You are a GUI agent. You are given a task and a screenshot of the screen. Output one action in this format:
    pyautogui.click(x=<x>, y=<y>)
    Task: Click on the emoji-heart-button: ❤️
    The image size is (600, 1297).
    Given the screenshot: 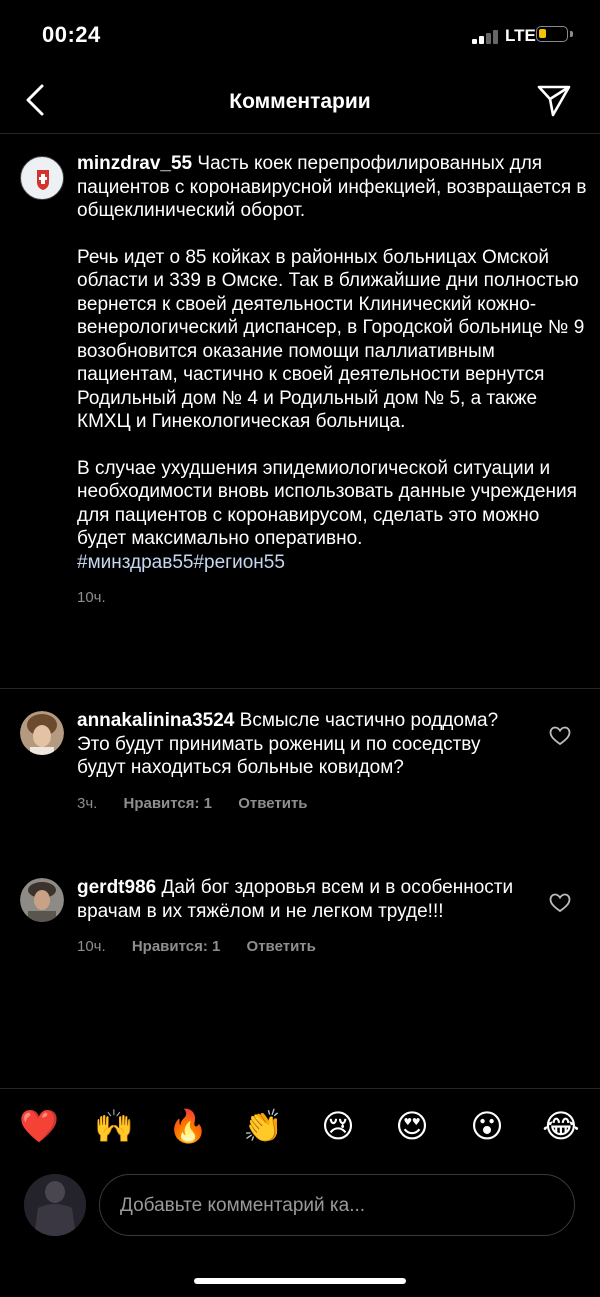 What is the action you would take?
    pyautogui.click(x=39, y=1126)
    